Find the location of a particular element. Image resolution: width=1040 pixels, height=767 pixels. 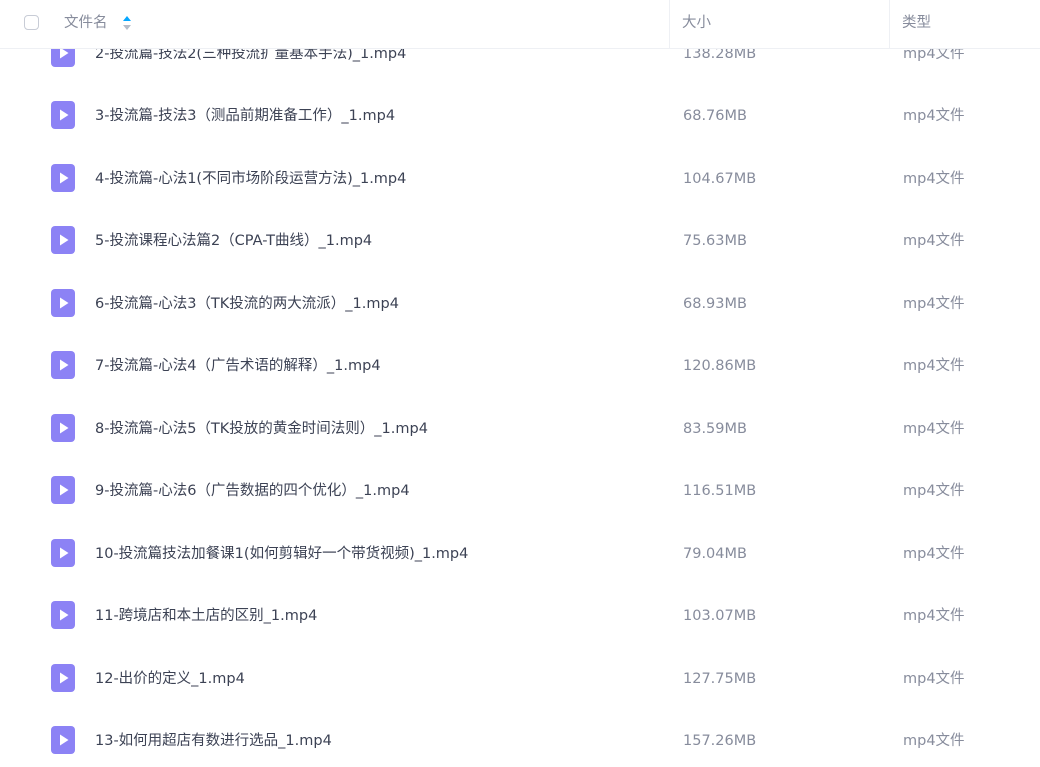

list-item: 13-如何用超店有数进行选品_1.mp4 157.26MB mp4文件 is located at coordinates (520, 746).